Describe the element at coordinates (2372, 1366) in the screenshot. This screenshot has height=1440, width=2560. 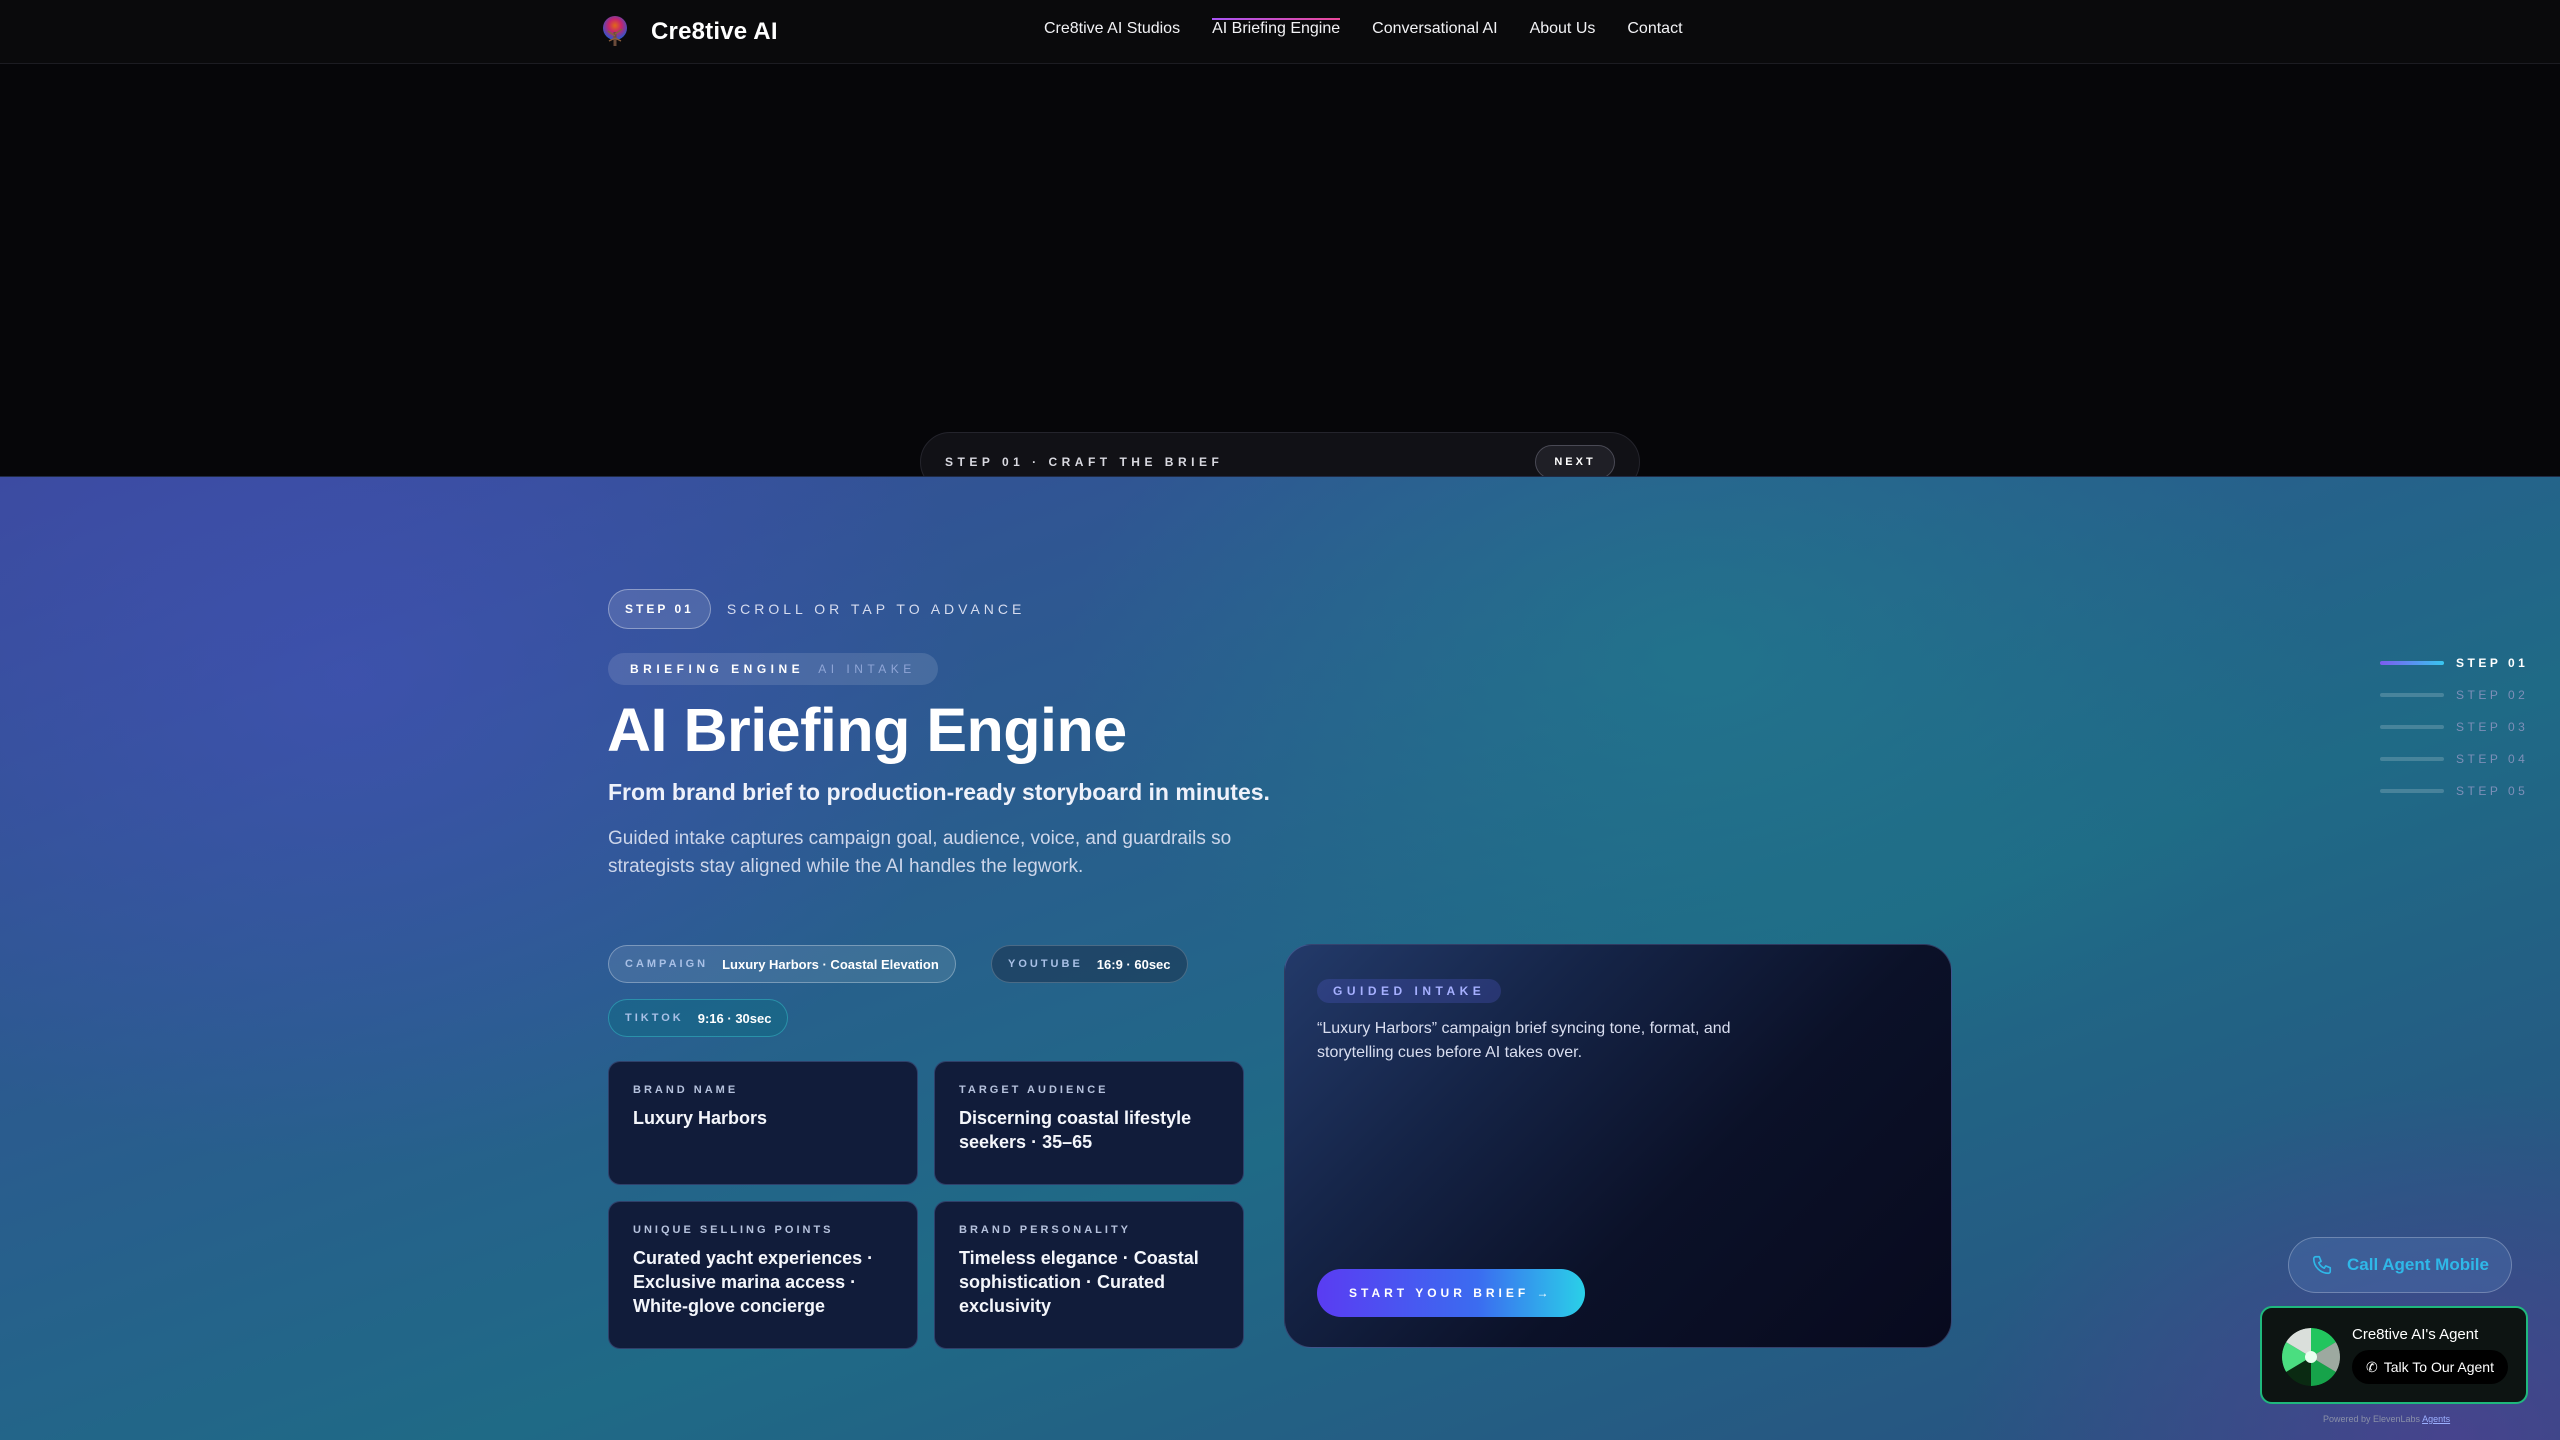
I see `phone-small-icon: ✆` at that location.